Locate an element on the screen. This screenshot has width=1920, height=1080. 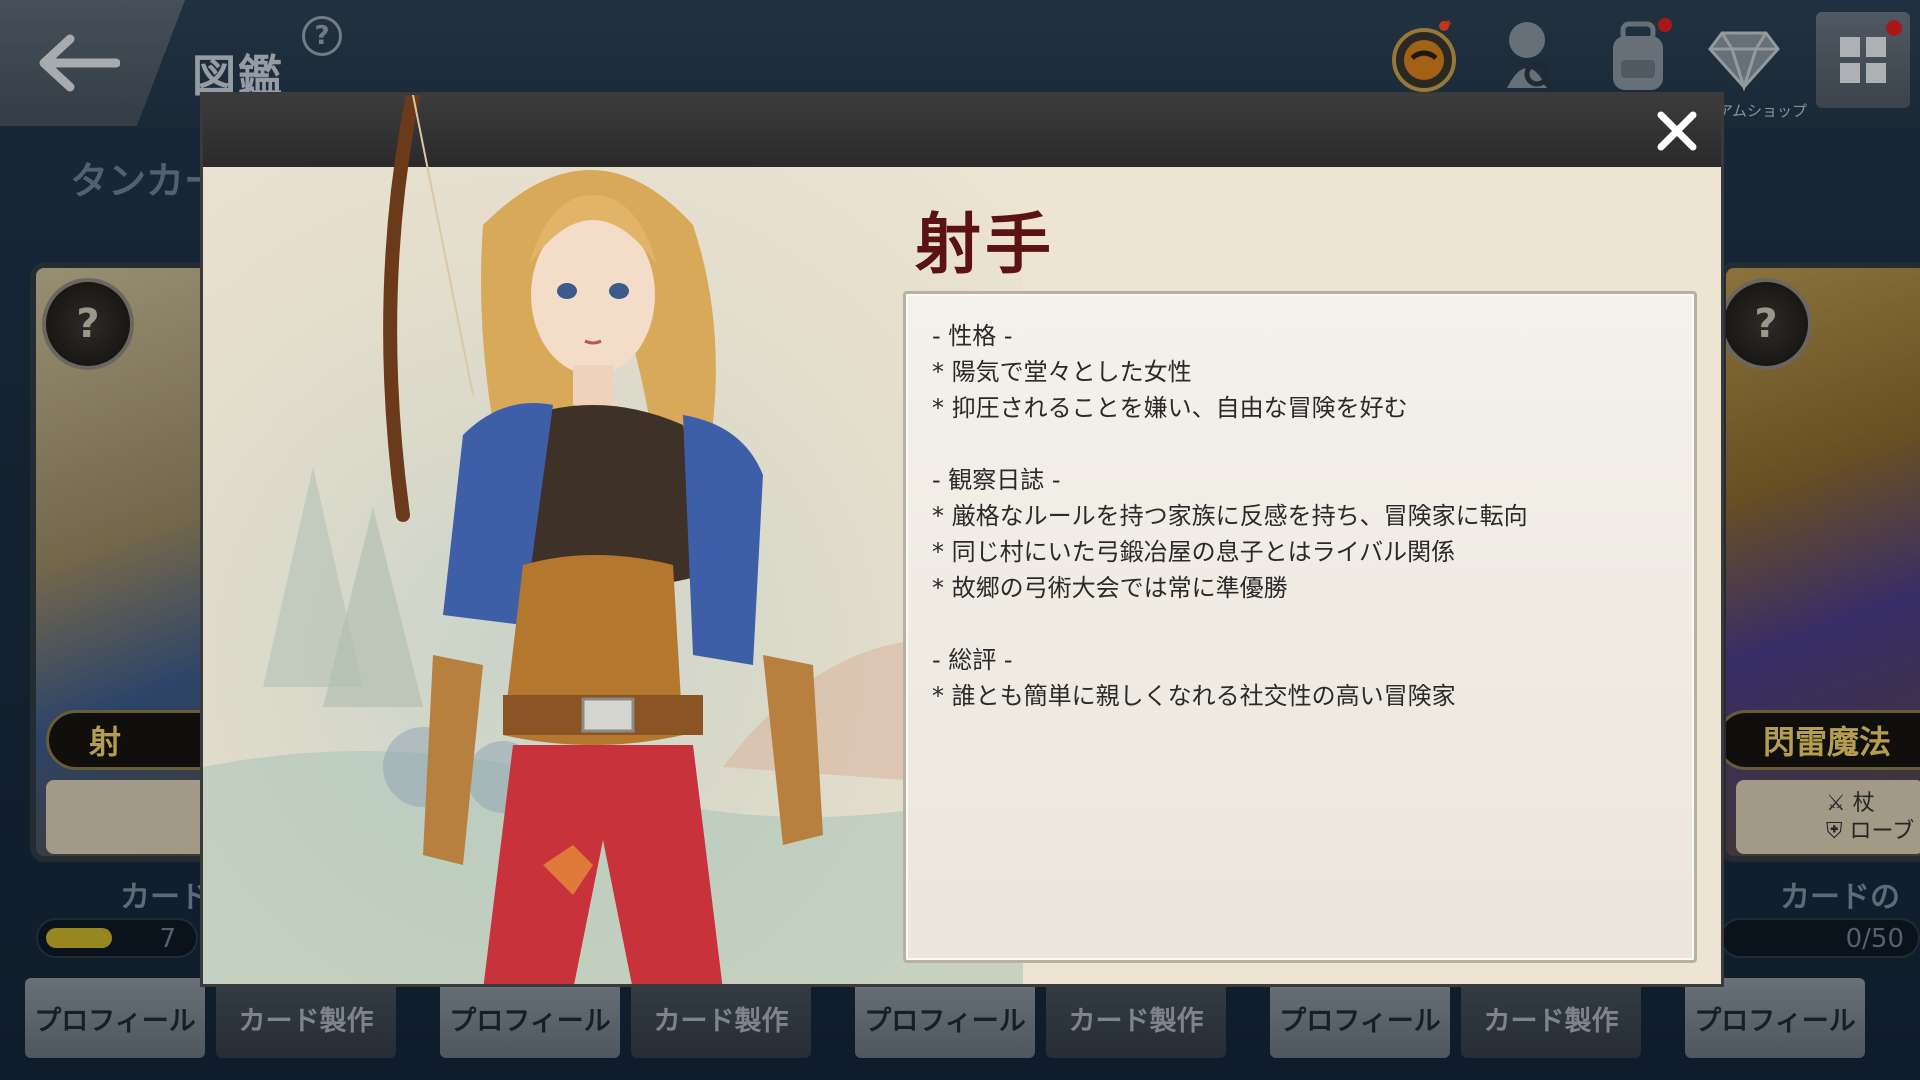
section-heading: - 総評 - is located at coordinates (972, 660).